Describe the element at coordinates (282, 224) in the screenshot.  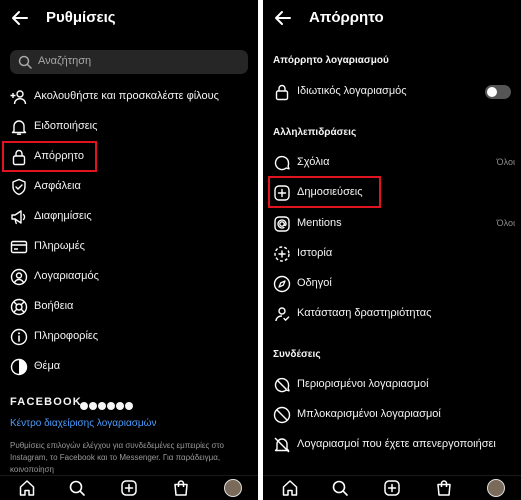
I see `at-icon` at that location.